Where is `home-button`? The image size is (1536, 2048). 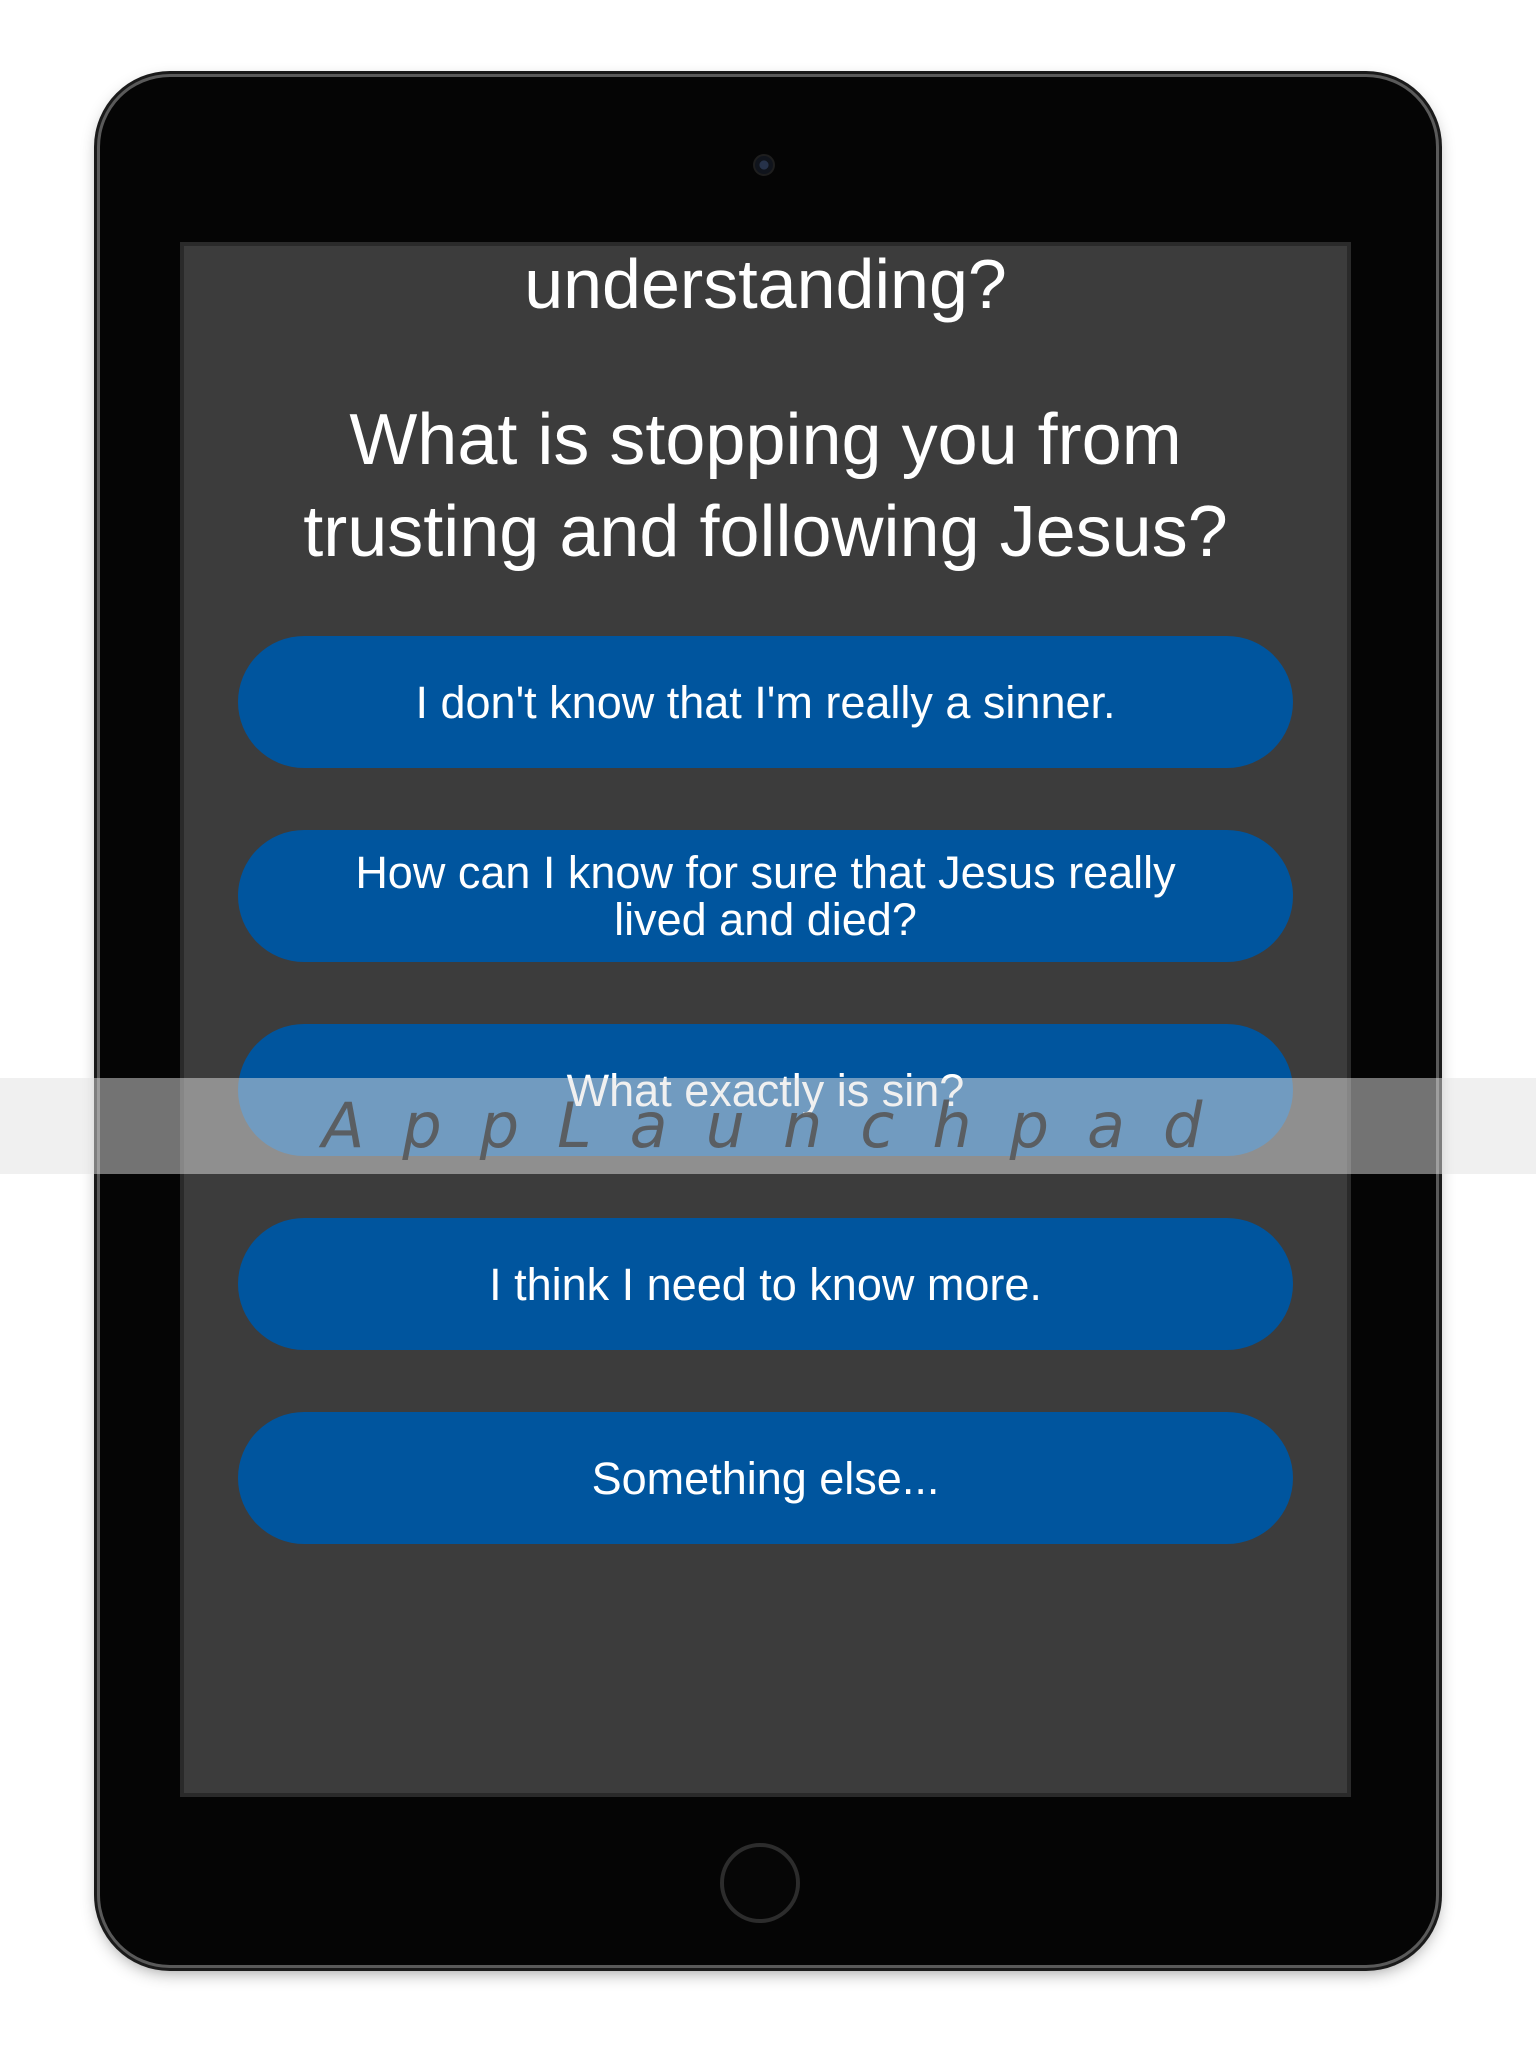 home-button is located at coordinates (760, 1883).